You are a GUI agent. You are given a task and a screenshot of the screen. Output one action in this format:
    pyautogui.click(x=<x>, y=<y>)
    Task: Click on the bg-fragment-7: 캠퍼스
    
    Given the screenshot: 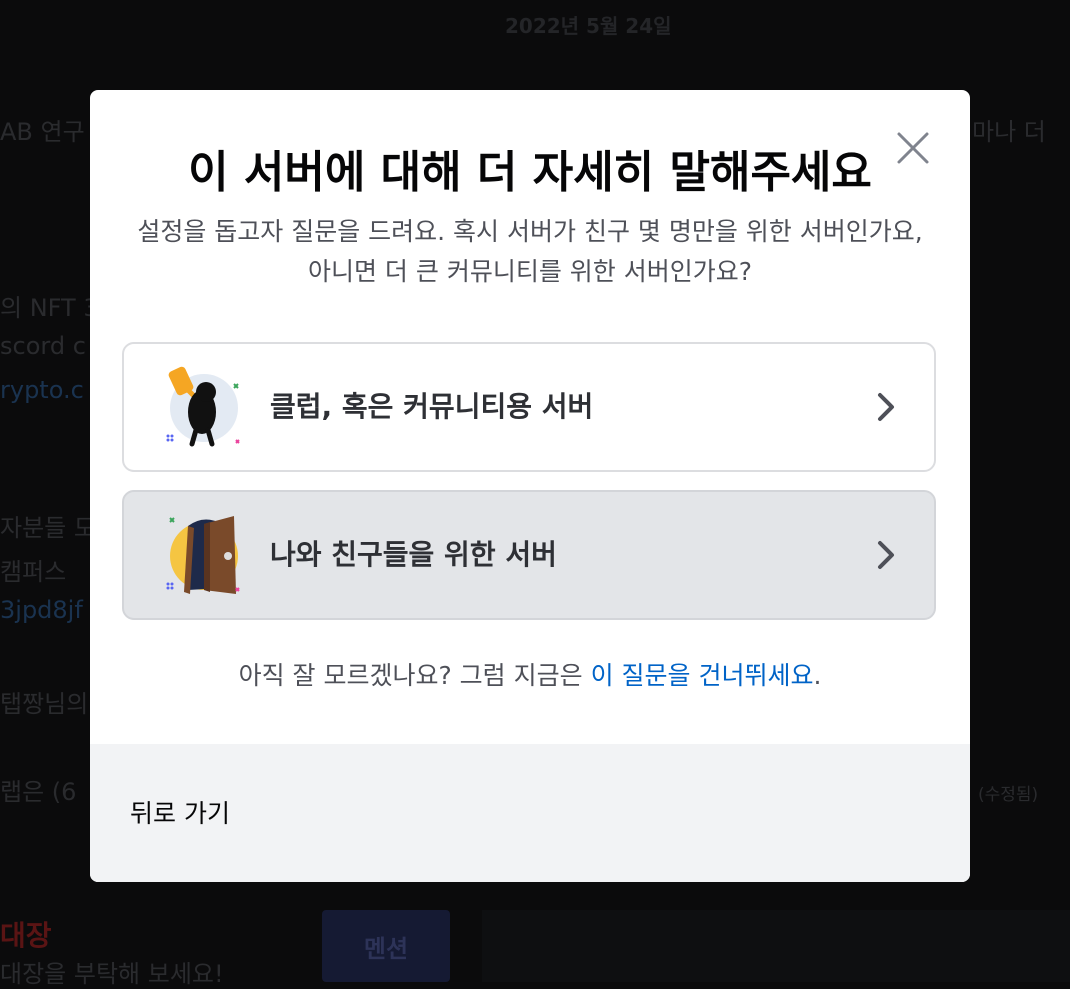 What is the action you would take?
    pyautogui.click(x=33, y=572)
    